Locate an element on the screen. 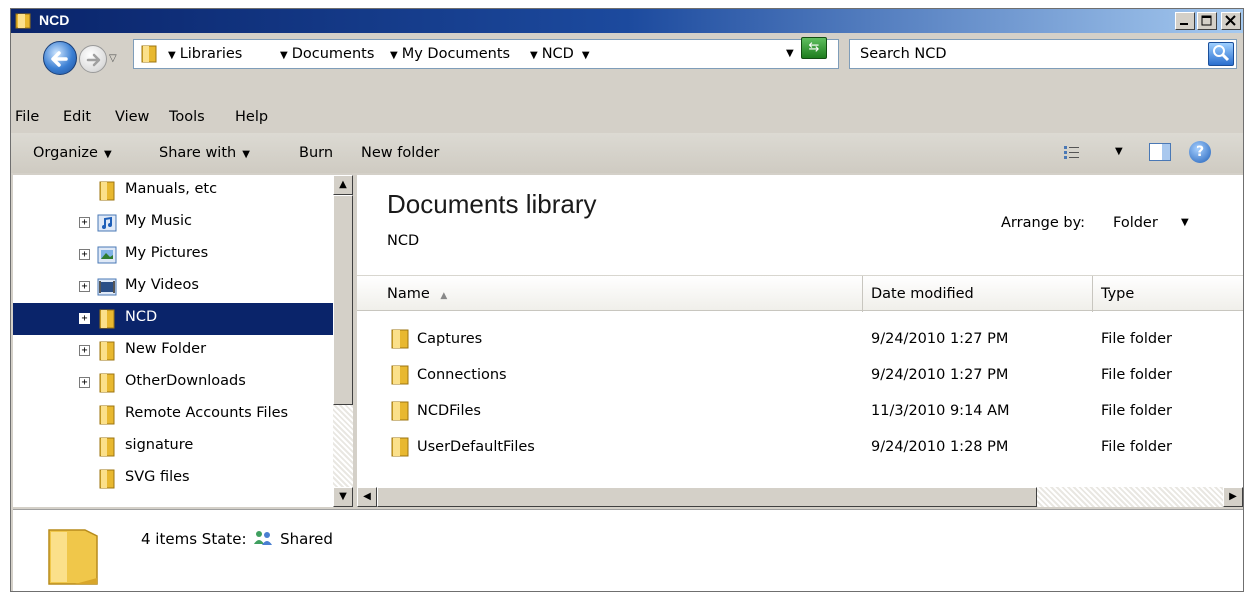  breadcrumb-libraries: ▼ Libraries is located at coordinates (205, 54).